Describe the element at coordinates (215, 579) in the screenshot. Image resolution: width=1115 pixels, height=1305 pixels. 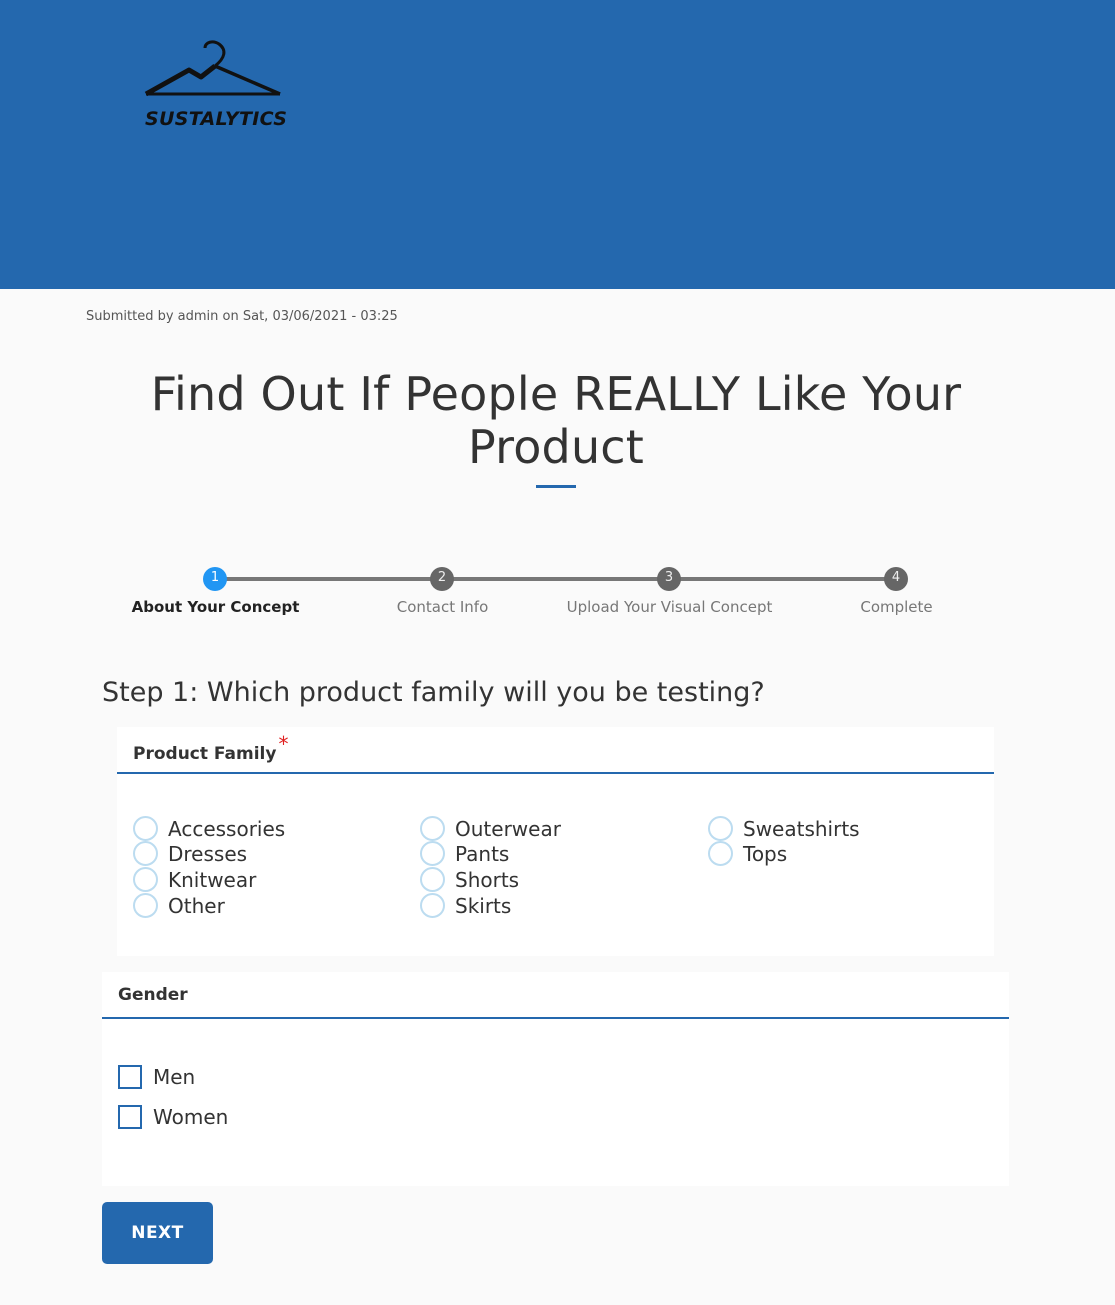
I see `step-1-indicator: 1` at that location.